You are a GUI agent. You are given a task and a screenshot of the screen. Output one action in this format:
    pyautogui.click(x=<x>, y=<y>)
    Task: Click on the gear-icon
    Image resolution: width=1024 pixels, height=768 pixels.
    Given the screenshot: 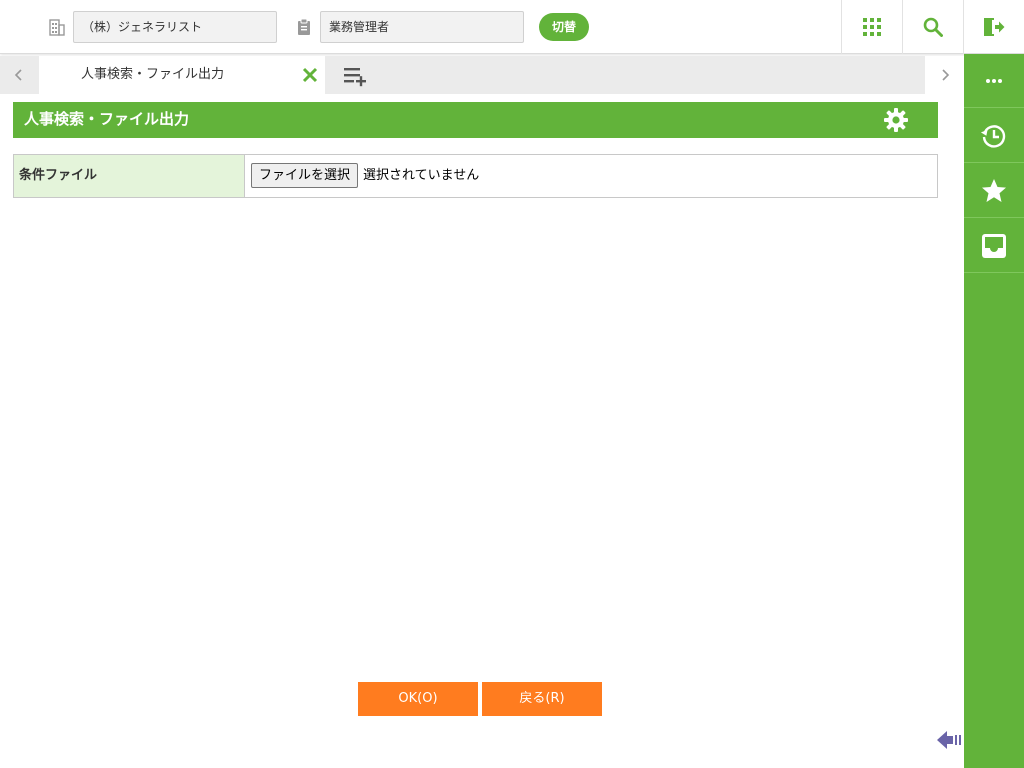 What is the action you would take?
    pyautogui.click(x=896, y=120)
    